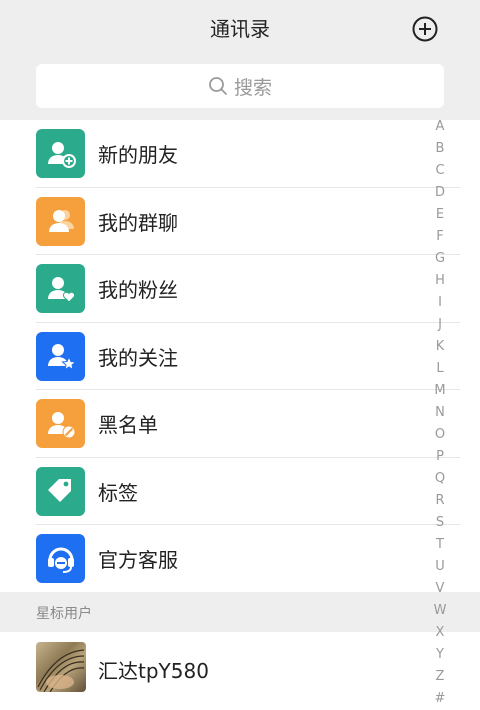 The height and width of the screenshot is (710, 480). I want to click on menu-item-blacklist: 黑名单, so click(230, 424).